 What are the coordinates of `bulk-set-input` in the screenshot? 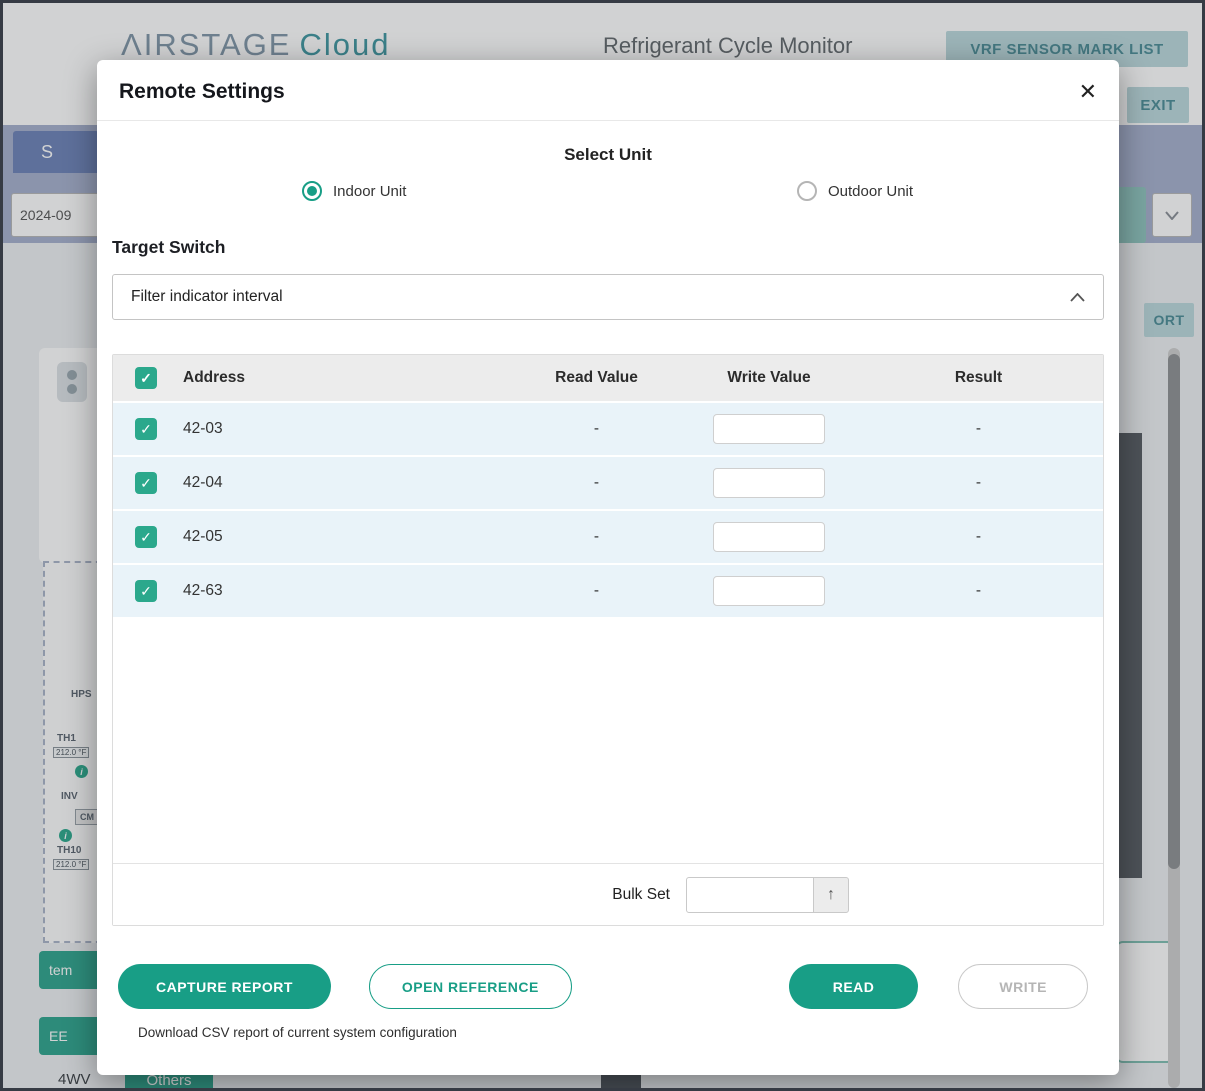 It's located at (750, 894).